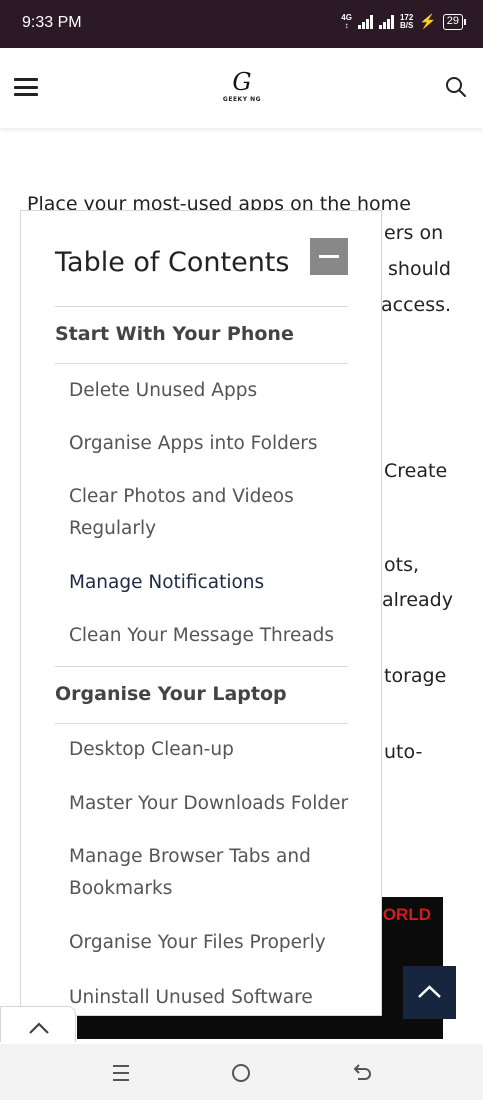 The height and width of the screenshot is (1100, 483). What do you see at coordinates (52, 22) in the screenshot?
I see `status-time: 9:33 PM` at bounding box center [52, 22].